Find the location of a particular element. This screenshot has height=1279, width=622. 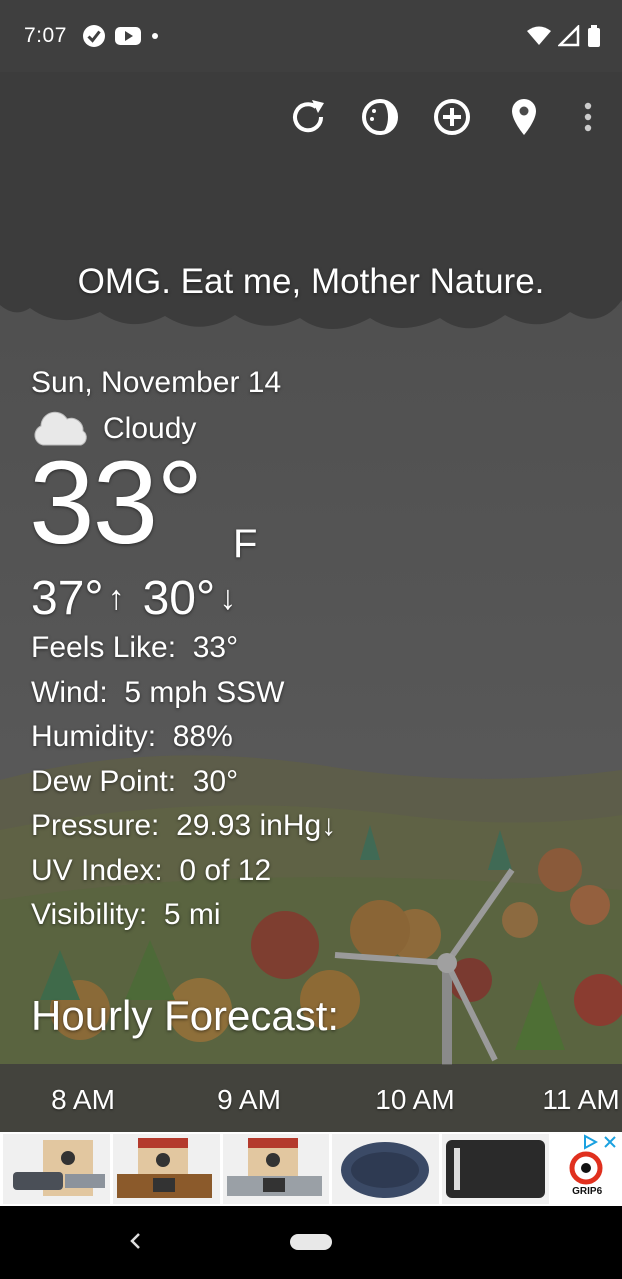

signal-icon is located at coordinates (569, 36).